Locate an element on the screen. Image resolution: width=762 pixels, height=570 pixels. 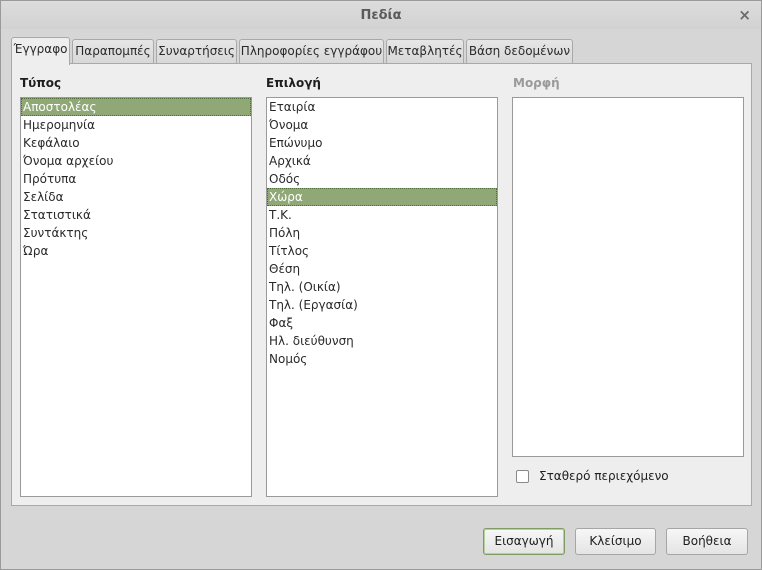
list-item: Ημερομηνία is located at coordinates (136, 125).